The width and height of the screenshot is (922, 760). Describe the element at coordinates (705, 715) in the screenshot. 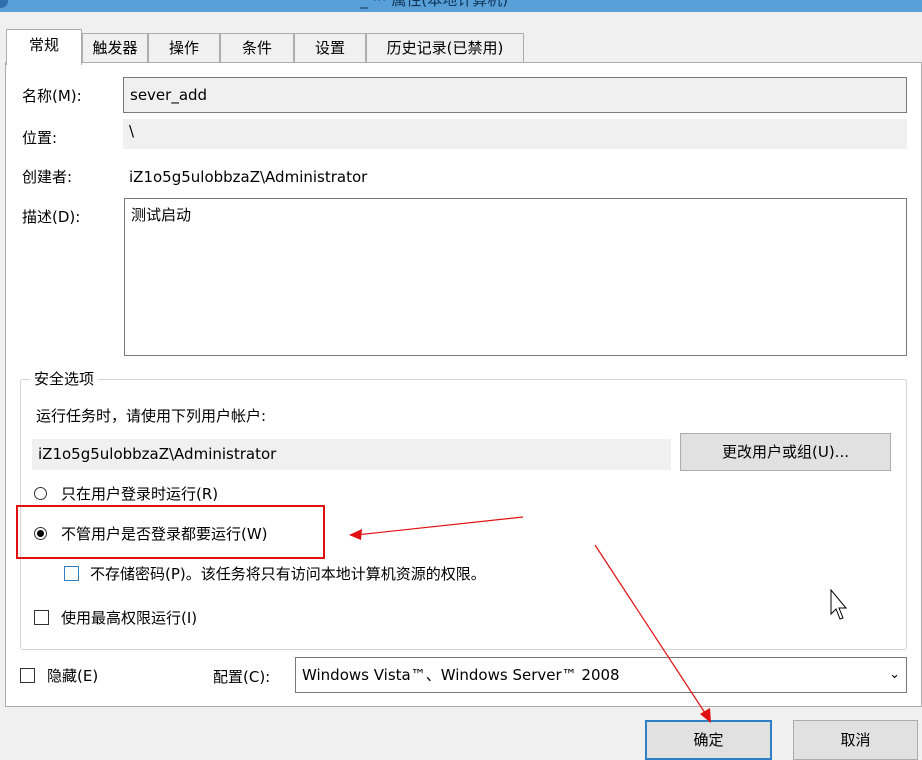

I see `arrowhead-down-icon` at that location.